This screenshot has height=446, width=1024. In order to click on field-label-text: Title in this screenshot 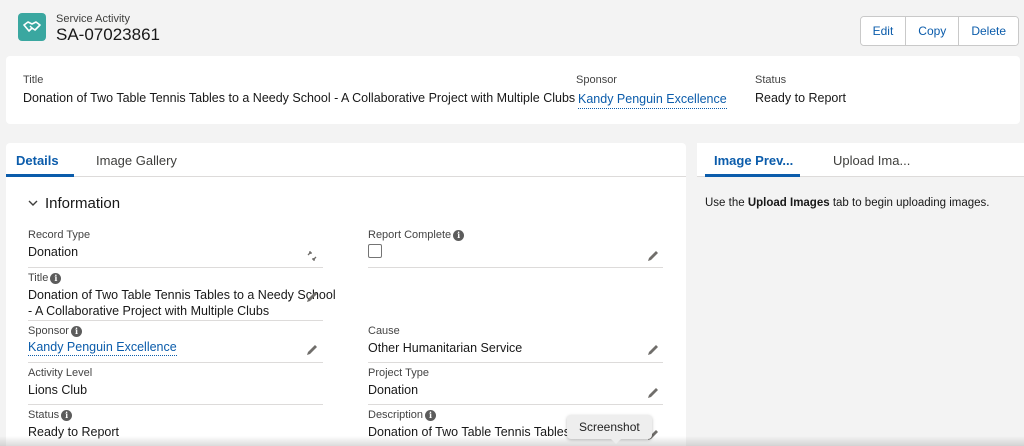, I will do `click(38, 278)`.